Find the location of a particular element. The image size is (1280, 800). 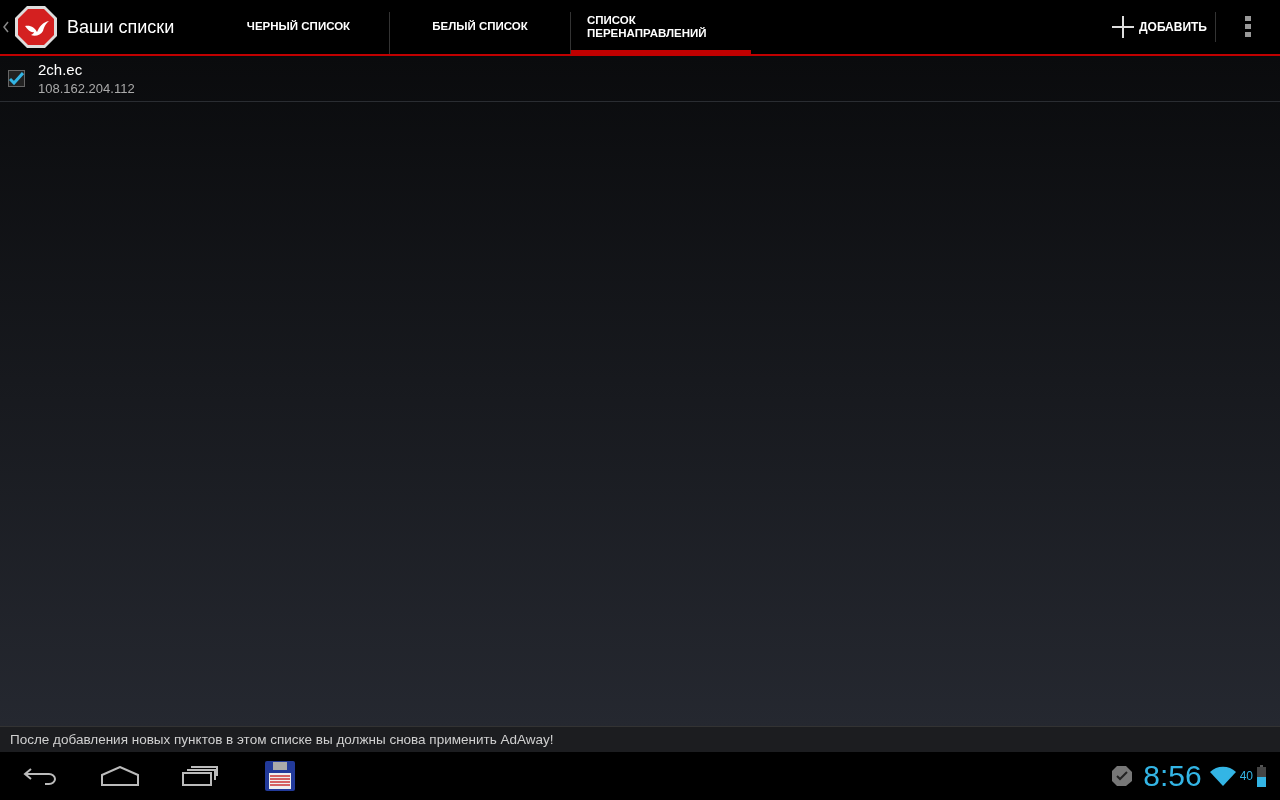

tab: СПИСОК ПЕРЕНАПРАВЛЕНИЙ is located at coordinates (660, 33).